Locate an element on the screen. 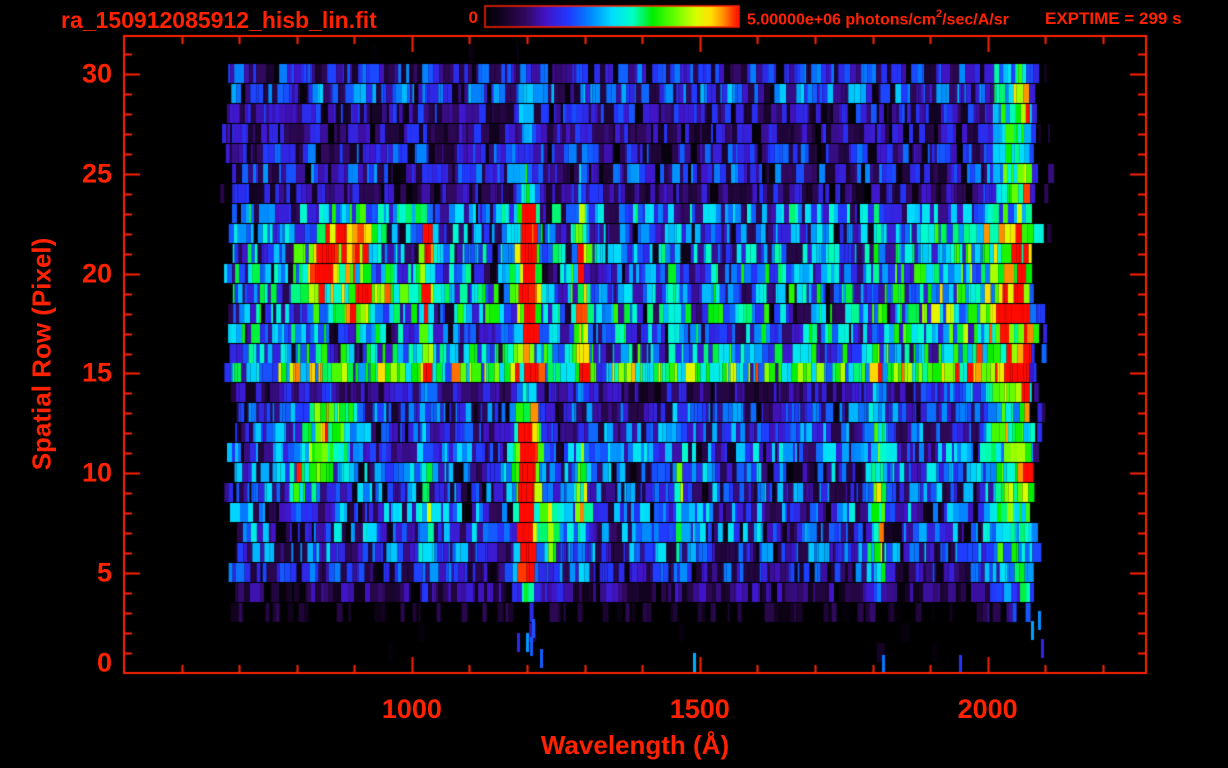  exptime-label: EXPTIME = 299 s is located at coordinates (1113, 18).